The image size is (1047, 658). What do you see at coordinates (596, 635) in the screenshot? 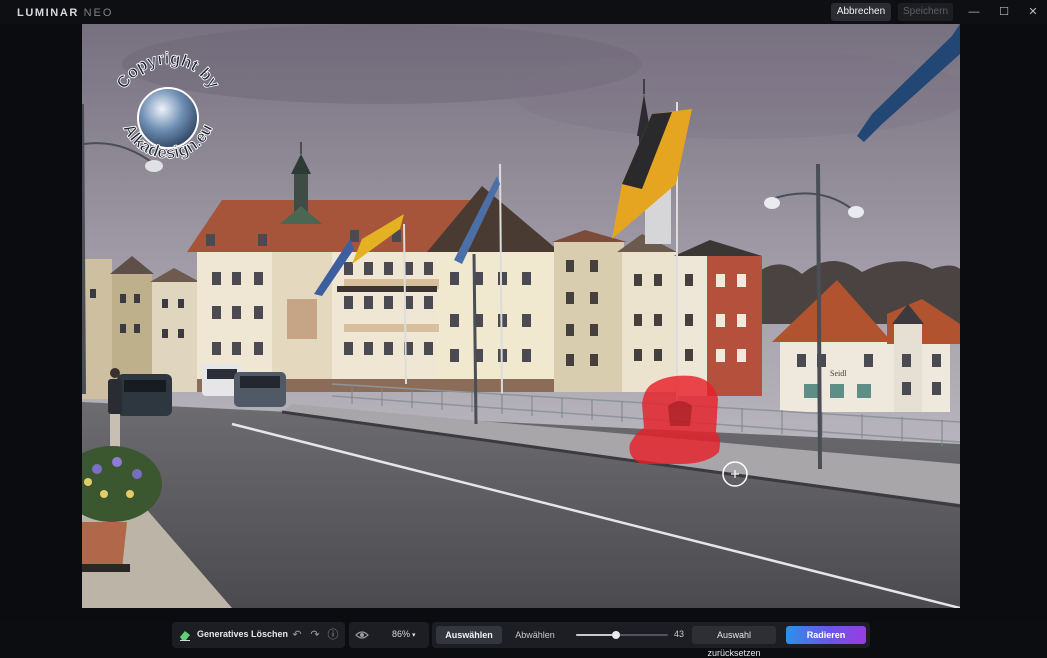
I see `slider-fill` at bounding box center [596, 635].